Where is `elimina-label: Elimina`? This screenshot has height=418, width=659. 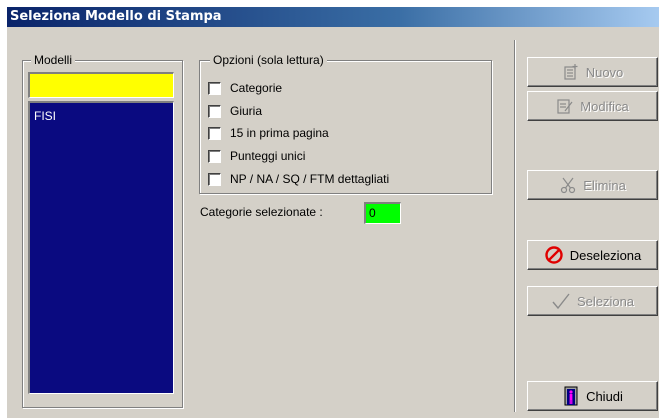
elimina-label: Elimina is located at coordinates (604, 185).